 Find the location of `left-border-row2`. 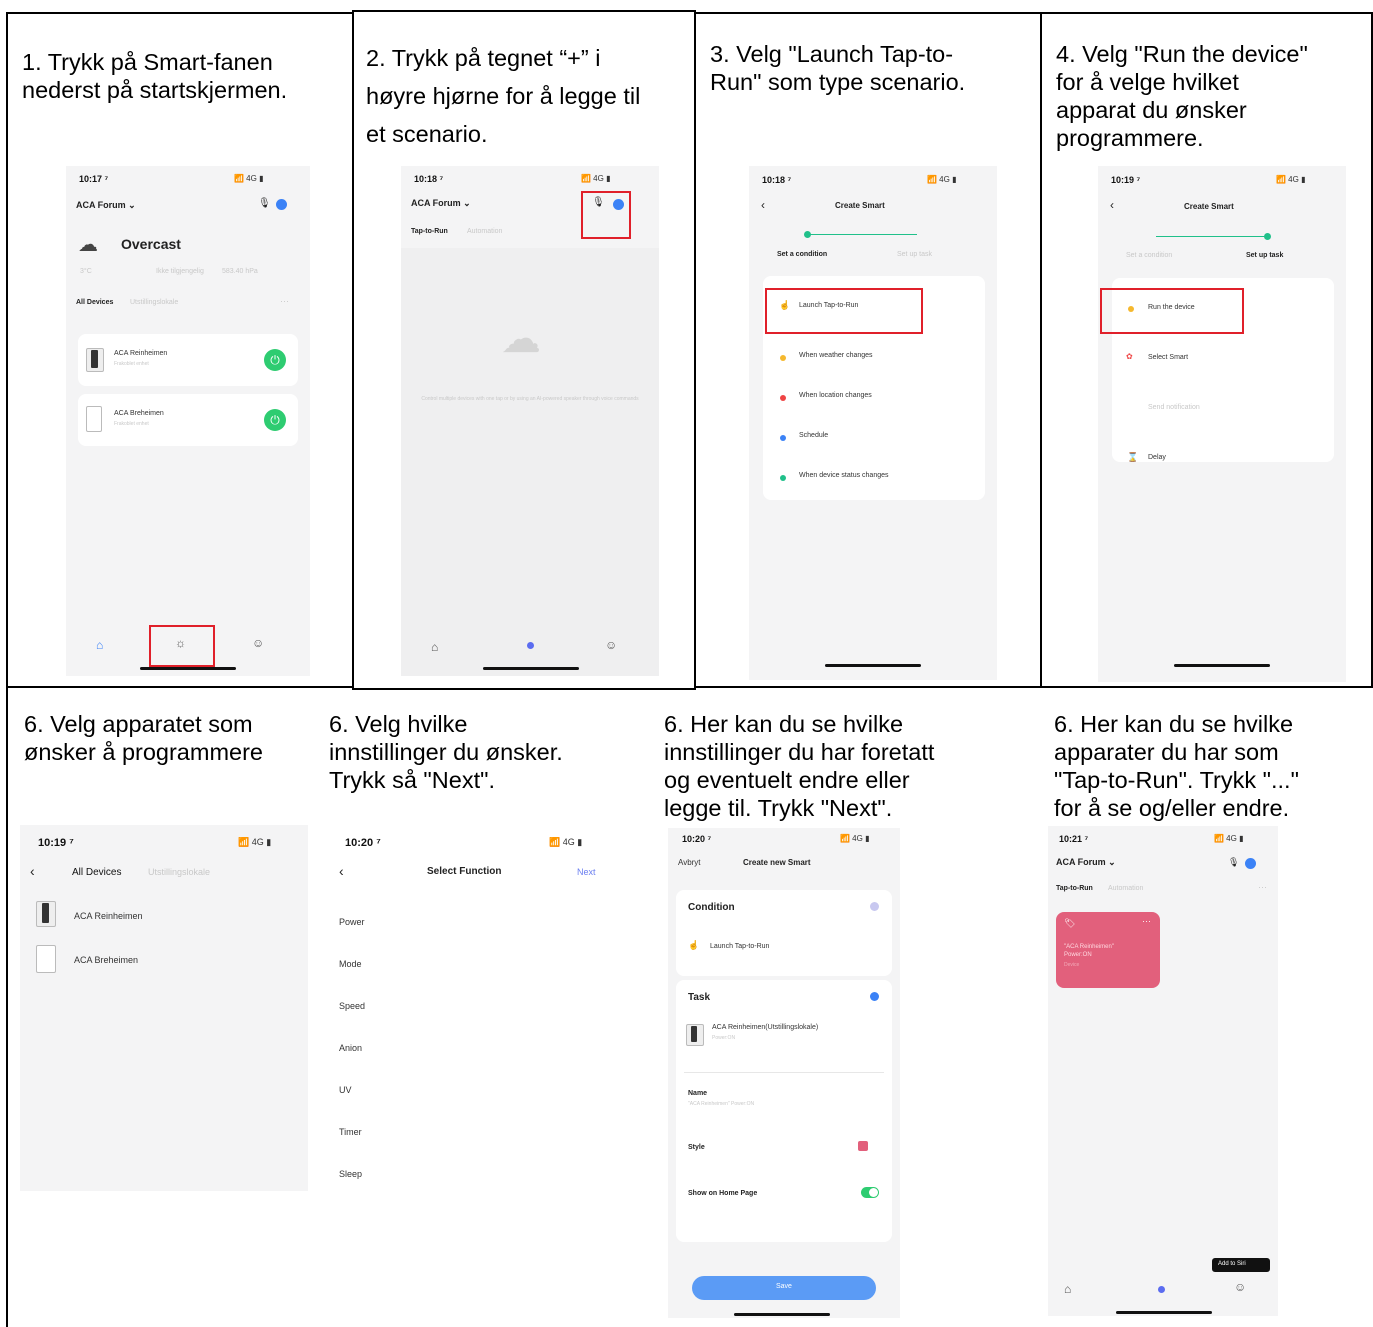

left-border-row2 is located at coordinates (7, 1007).